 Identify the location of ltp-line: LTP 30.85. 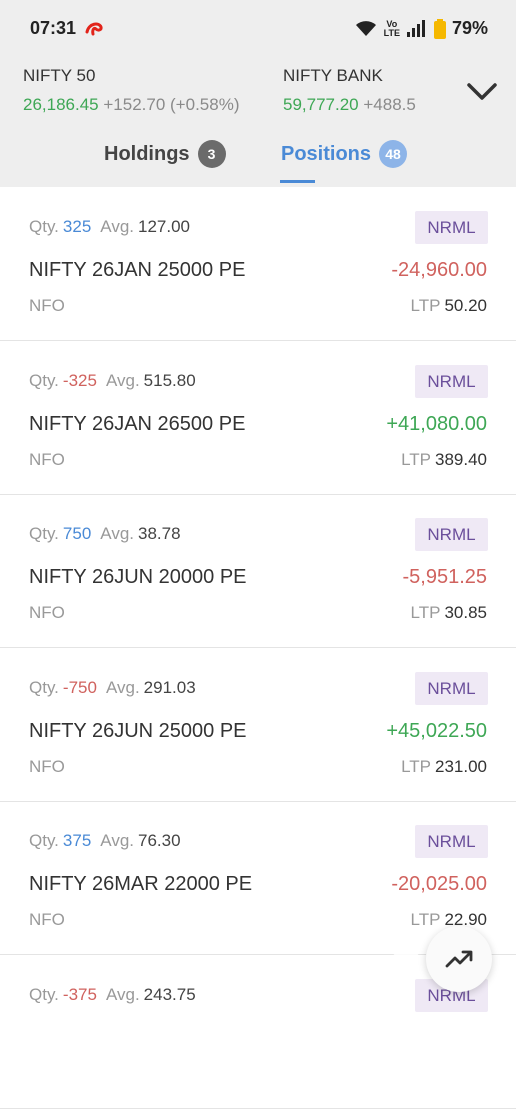
(449, 613).